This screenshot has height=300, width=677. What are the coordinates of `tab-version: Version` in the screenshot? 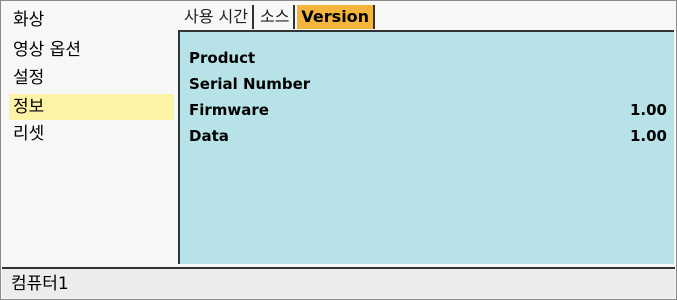 It's located at (336, 17).